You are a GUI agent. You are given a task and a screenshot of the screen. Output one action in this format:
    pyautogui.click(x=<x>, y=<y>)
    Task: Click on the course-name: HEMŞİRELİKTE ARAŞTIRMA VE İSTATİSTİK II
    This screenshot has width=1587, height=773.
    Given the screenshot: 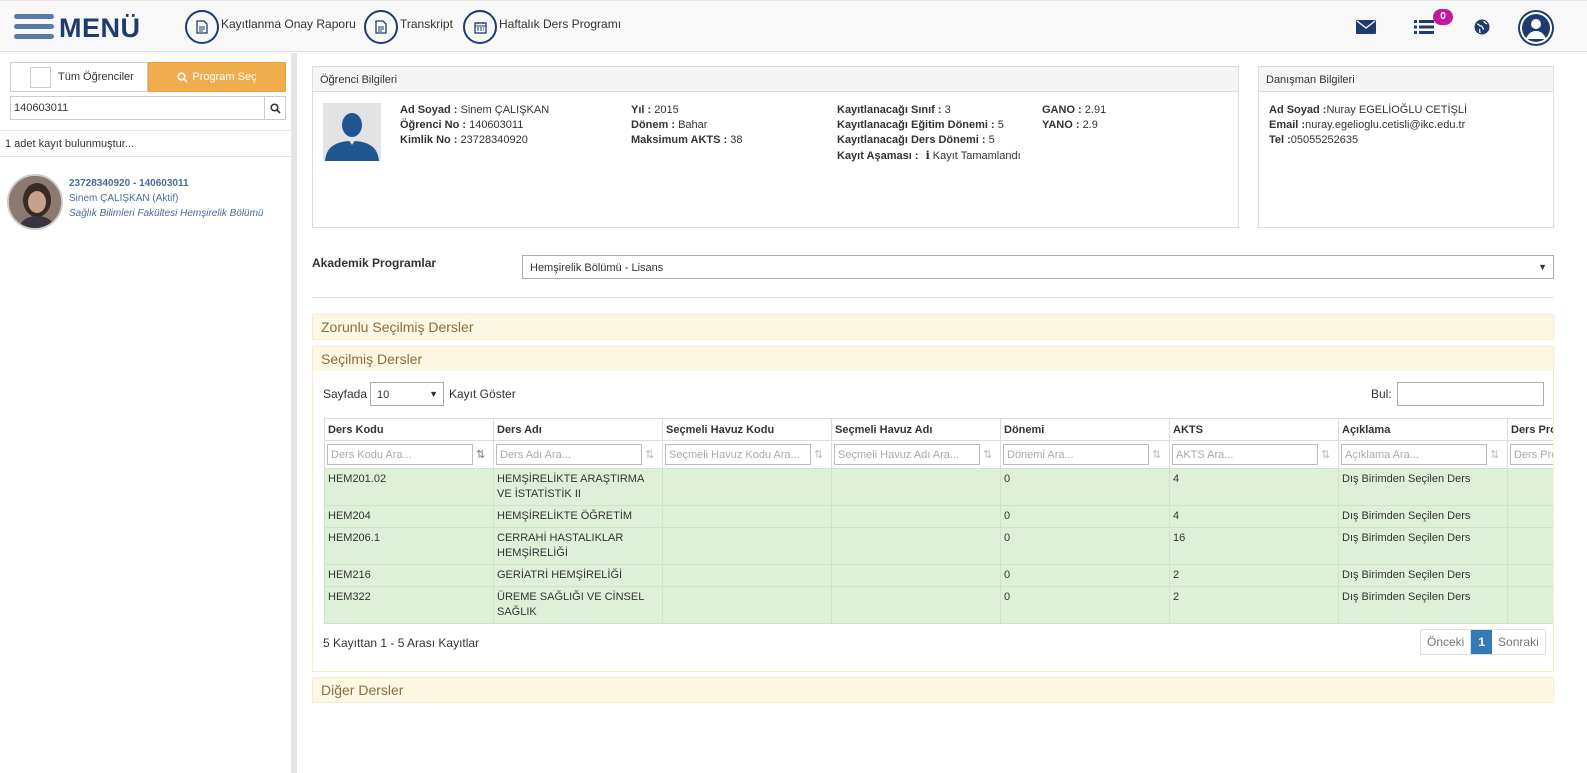 What is the action you would take?
    pyautogui.click(x=578, y=487)
    